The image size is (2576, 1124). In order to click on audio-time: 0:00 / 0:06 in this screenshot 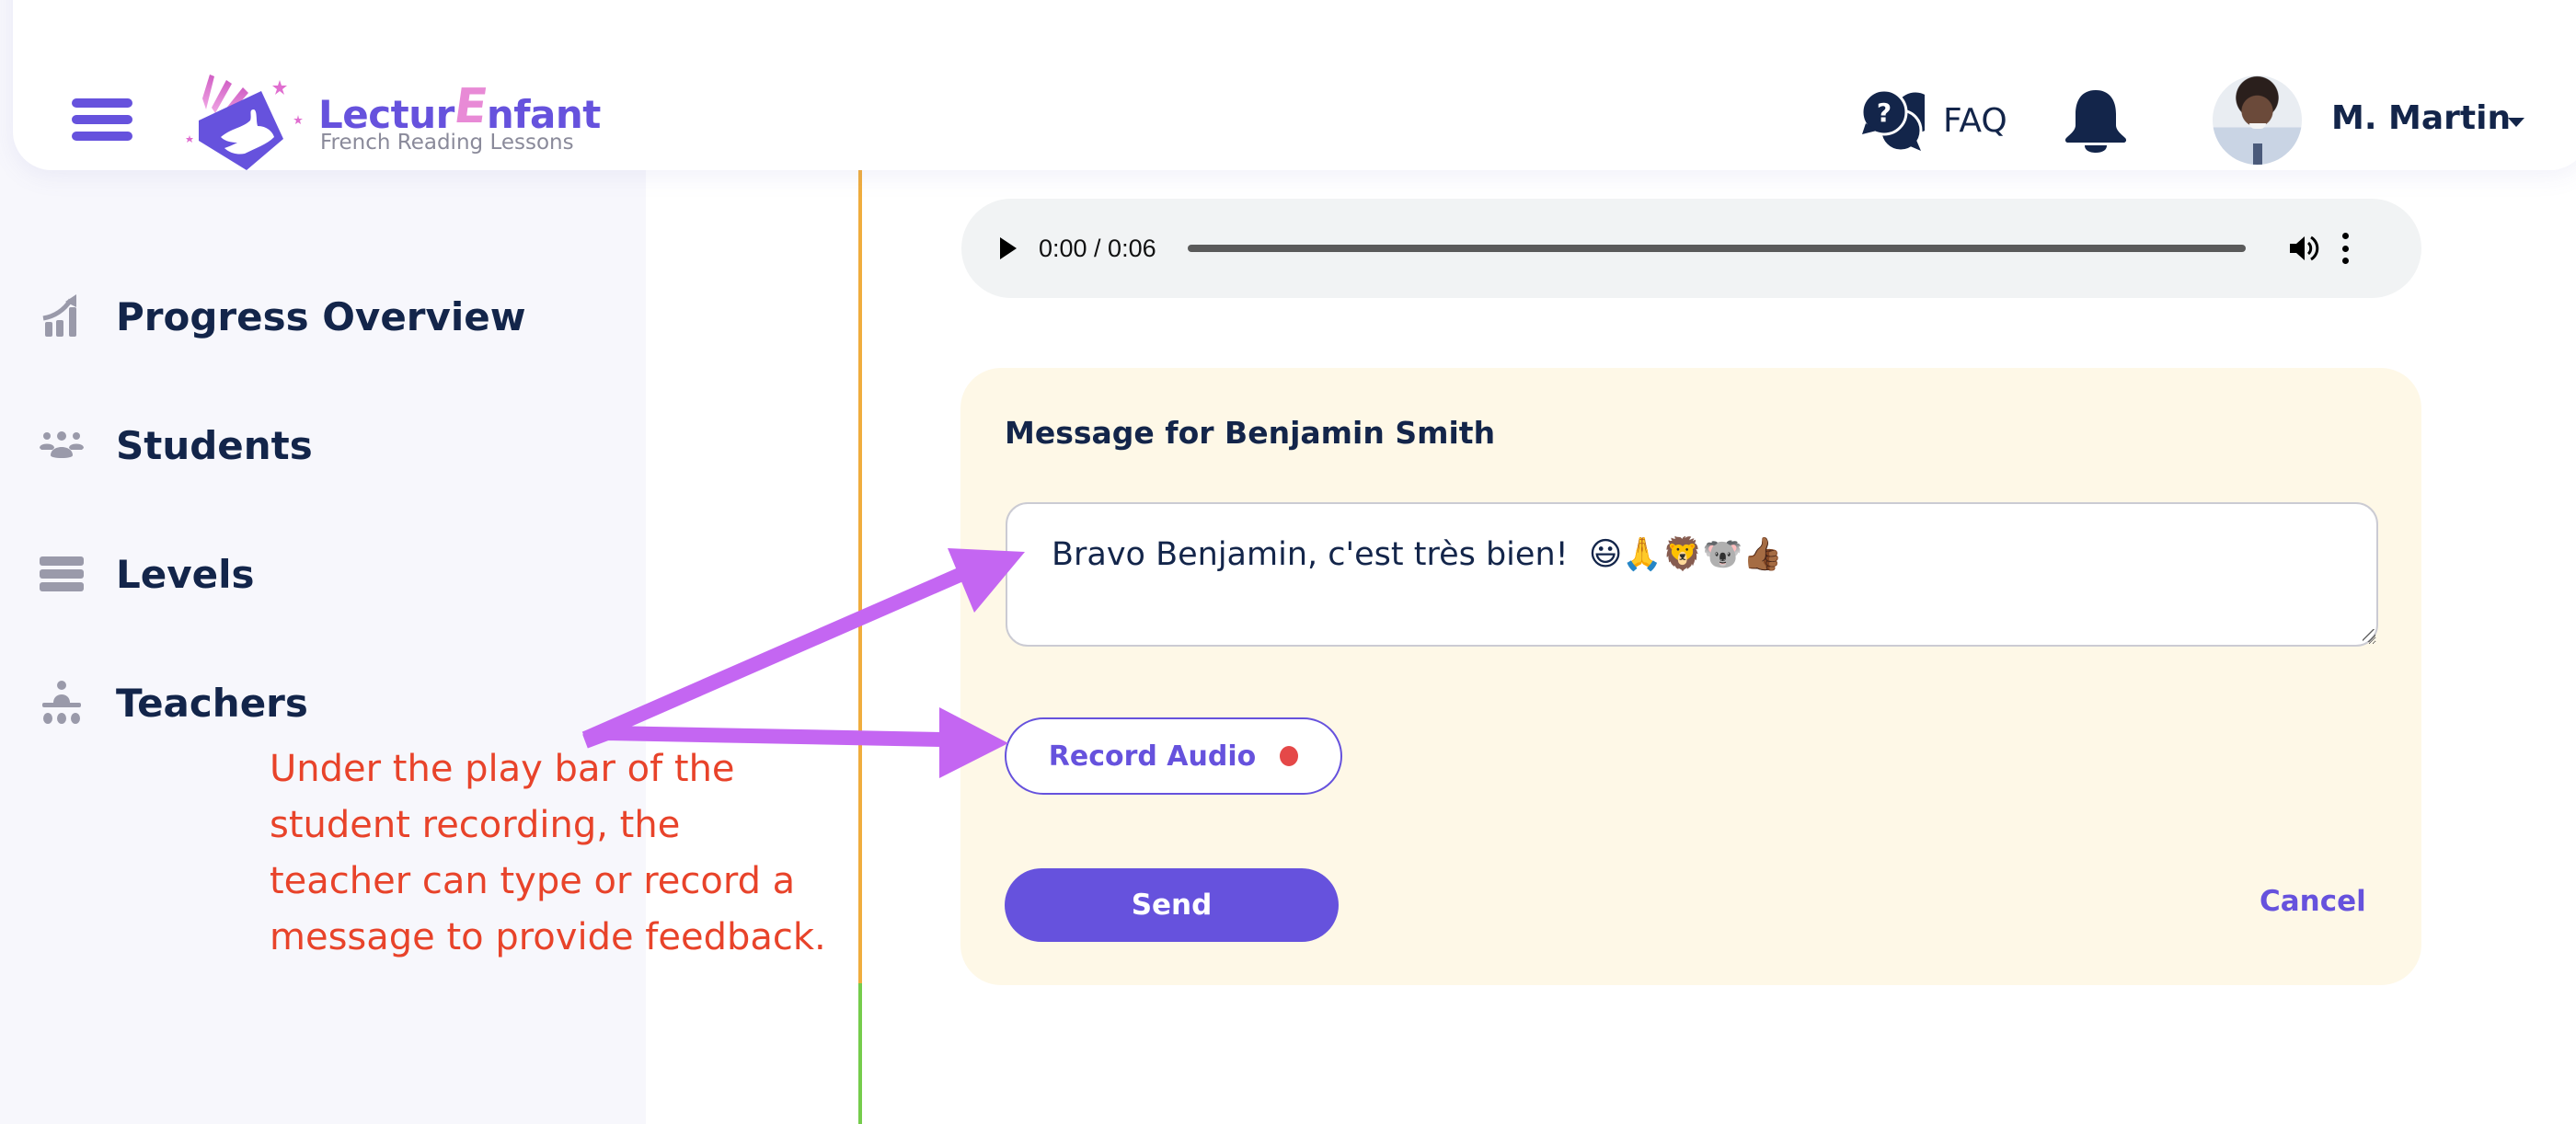, I will do `click(1097, 248)`.